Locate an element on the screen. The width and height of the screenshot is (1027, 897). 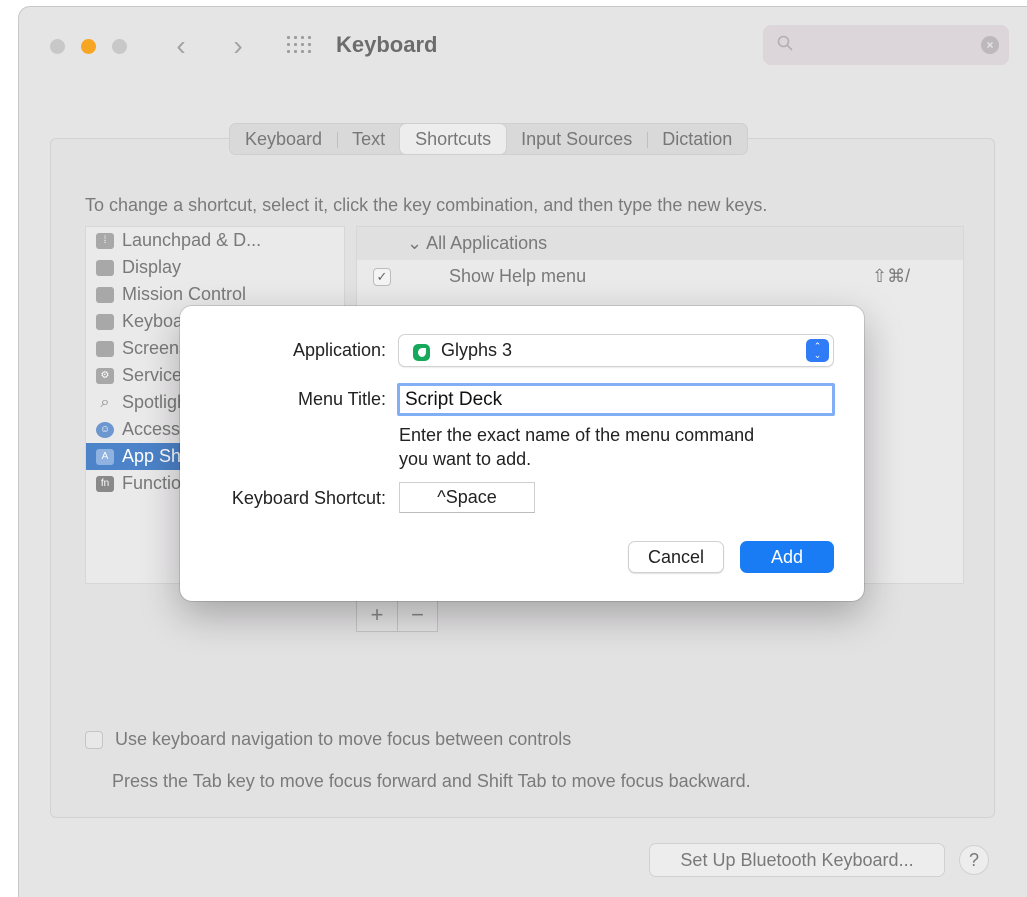
shortcut-enabled-checkbox: ✓ is located at coordinates (382, 277).